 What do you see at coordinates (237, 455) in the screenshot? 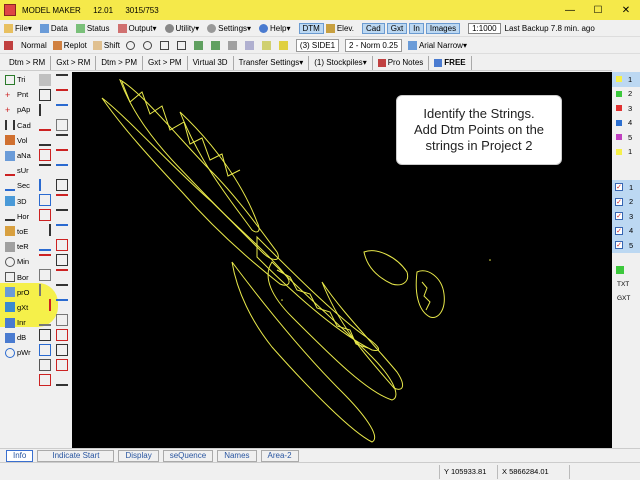
I see `tab-names: Names` at bounding box center [237, 455].